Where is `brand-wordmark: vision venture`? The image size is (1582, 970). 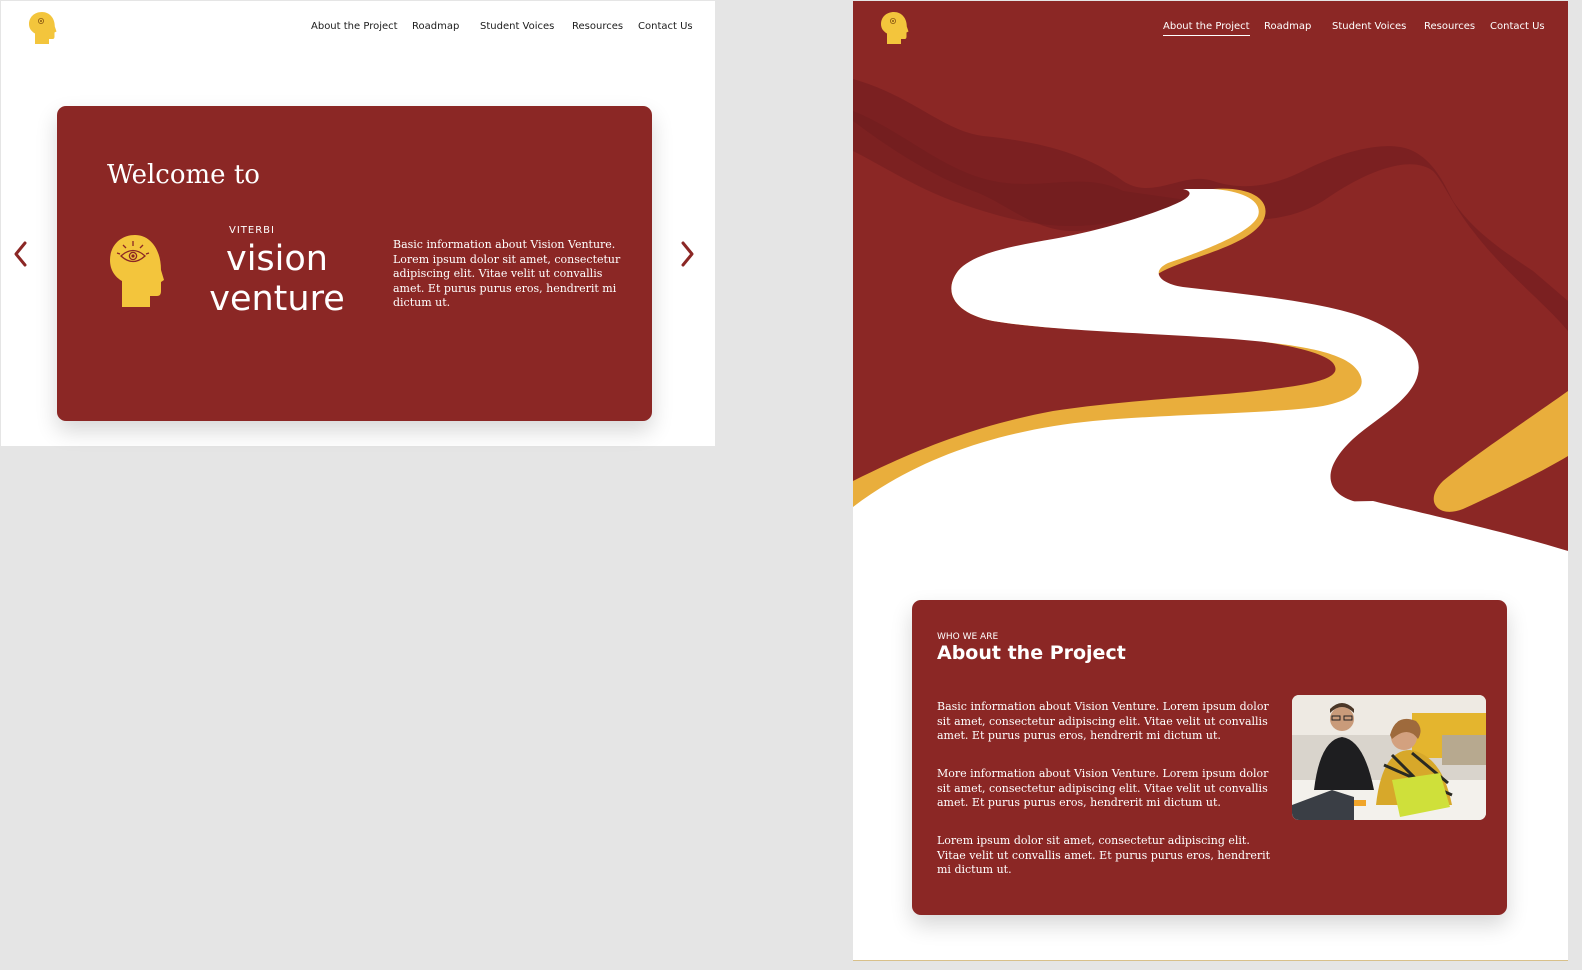 brand-wordmark: vision venture is located at coordinates (277, 279).